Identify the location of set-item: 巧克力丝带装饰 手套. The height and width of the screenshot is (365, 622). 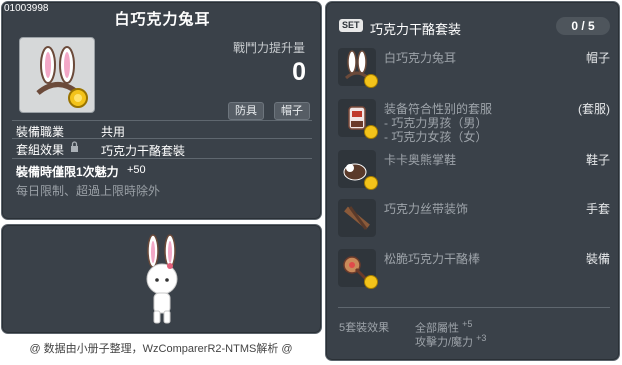
(474, 219).